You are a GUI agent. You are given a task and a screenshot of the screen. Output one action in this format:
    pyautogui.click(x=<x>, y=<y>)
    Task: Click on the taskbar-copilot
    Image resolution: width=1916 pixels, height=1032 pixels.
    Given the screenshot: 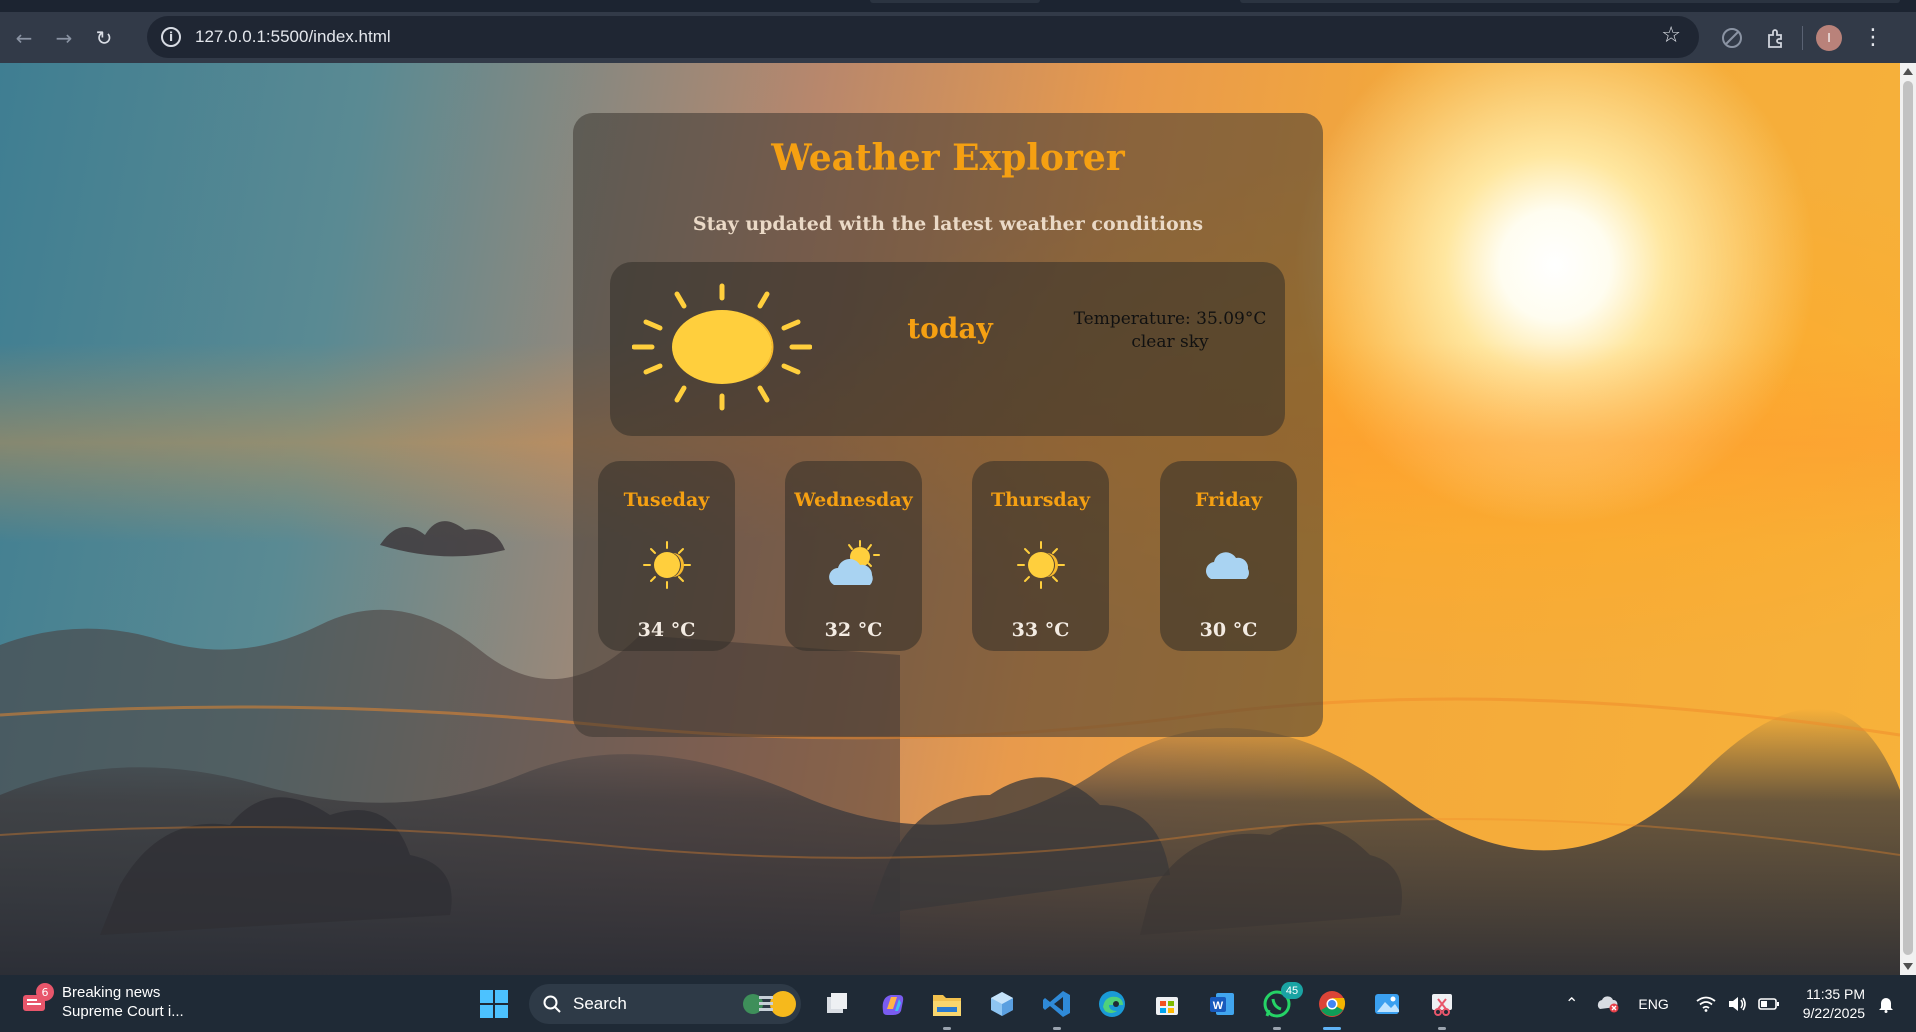 What is the action you would take?
    pyautogui.click(x=891, y=1003)
    